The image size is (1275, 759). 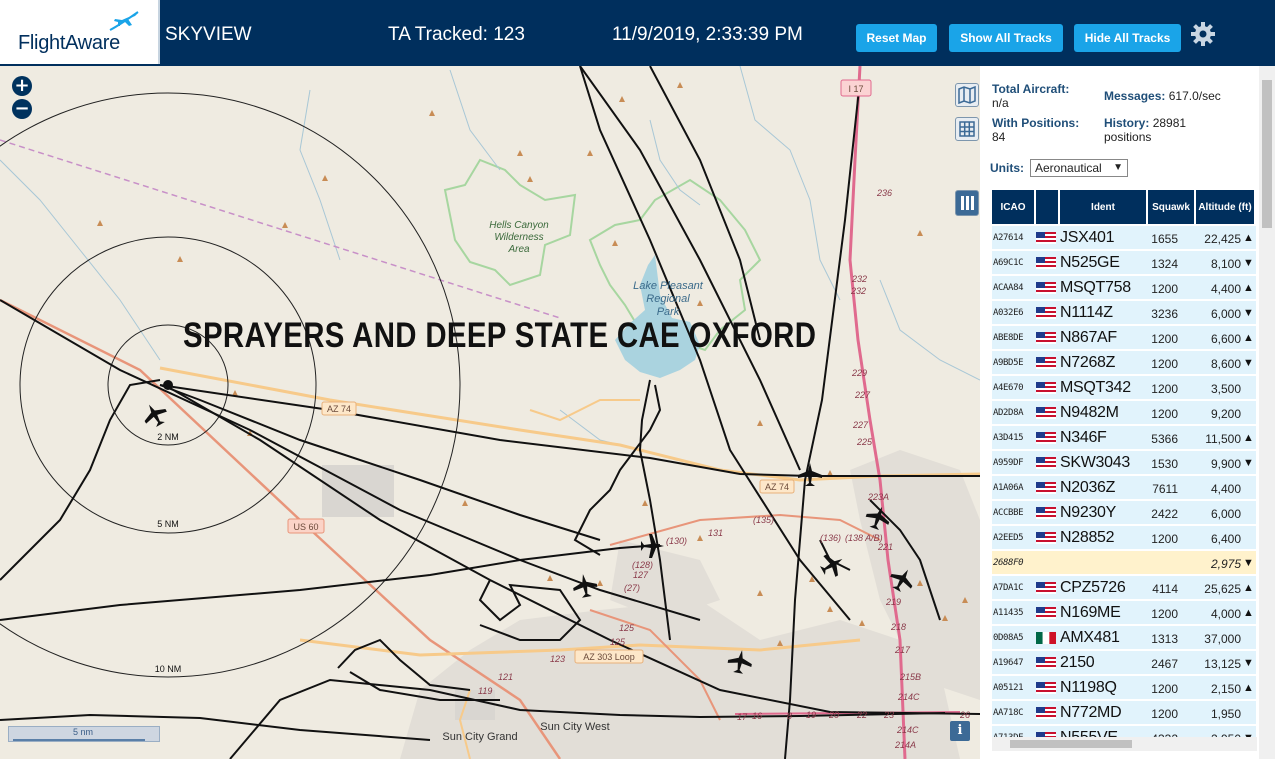 I want to click on svg-text: 22, so click(x=861, y=715).